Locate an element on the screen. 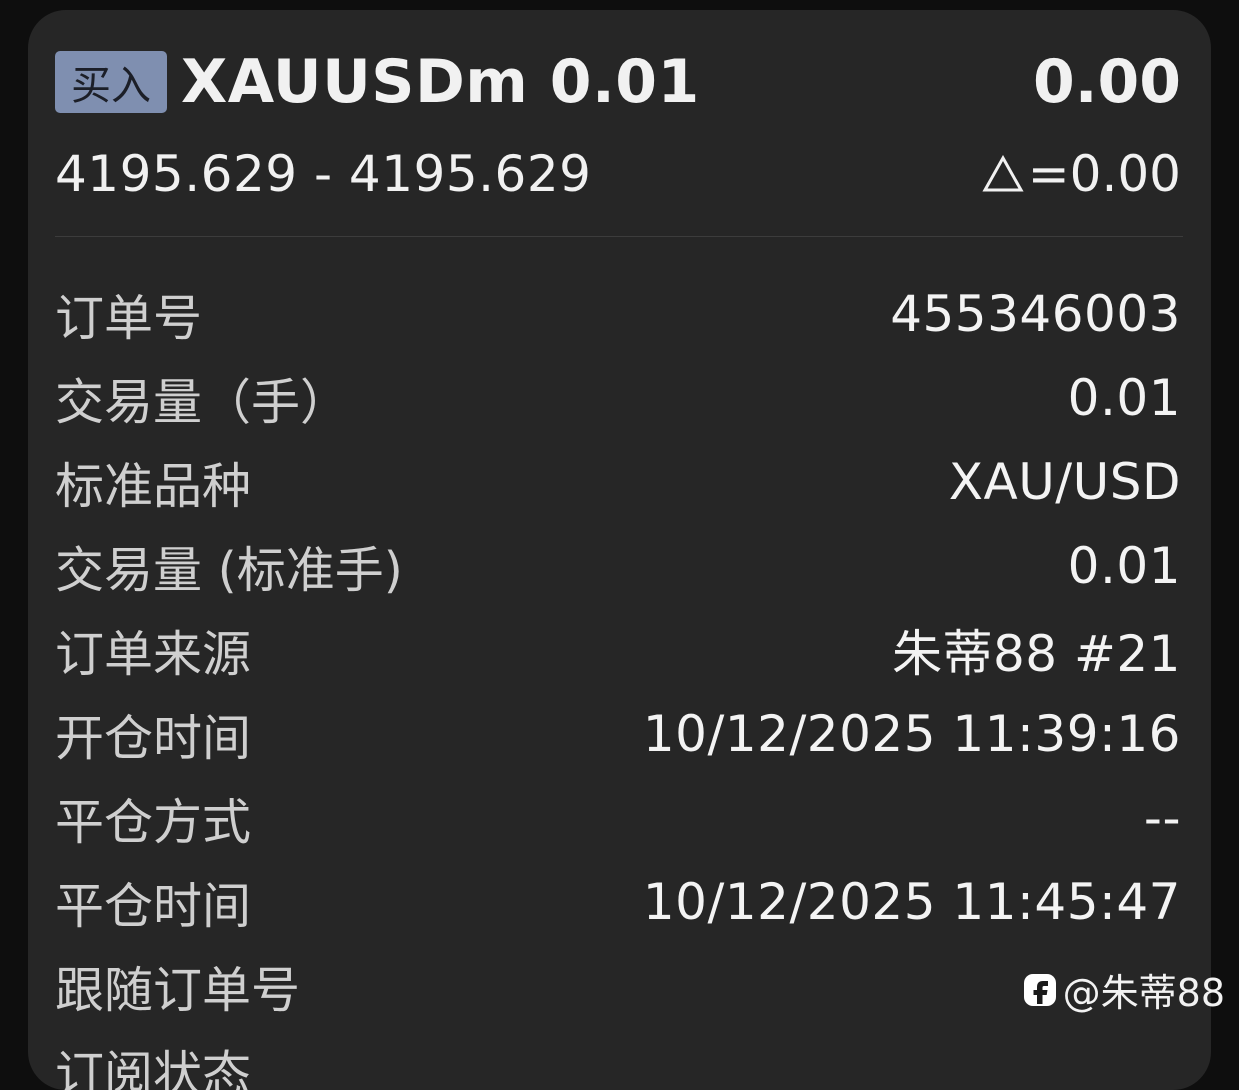 Image resolution: width=1239 pixels, height=1090 pixels. detail-value: -- is located at coordinates (1162, 818).